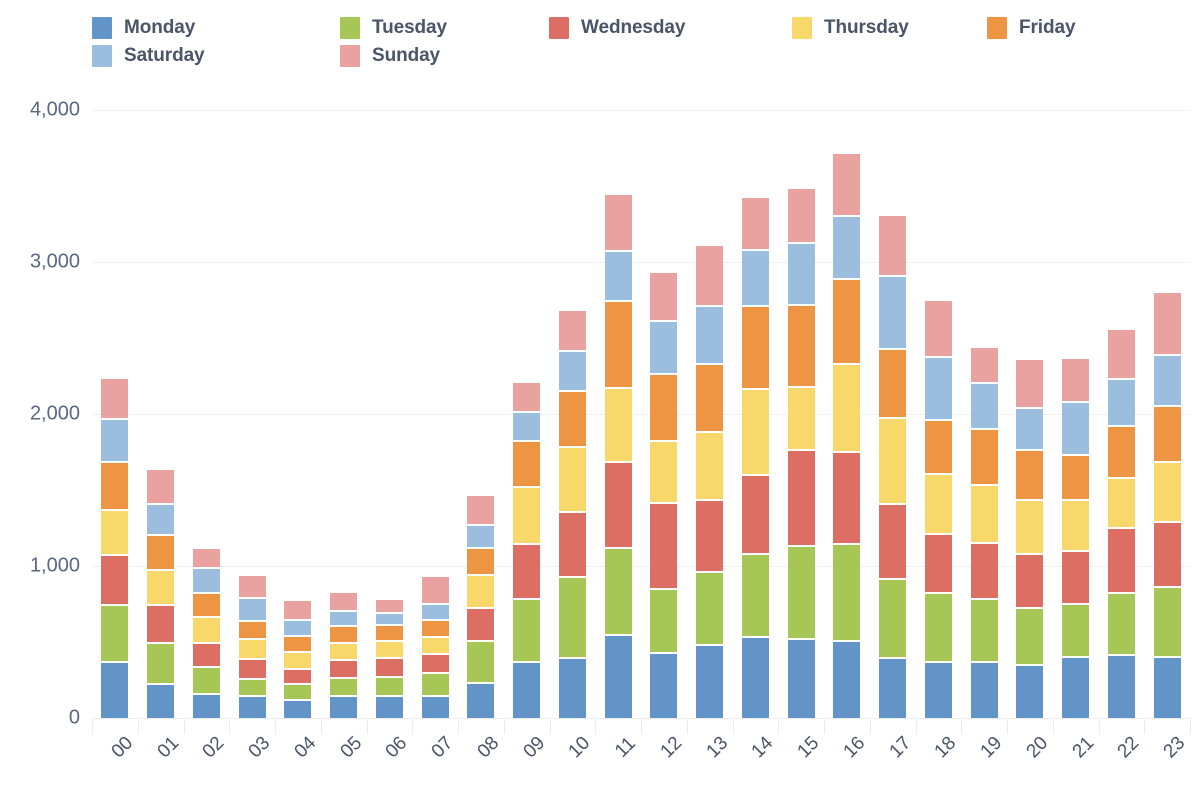 The width and height of the screenshot is (1200, 800). I want to click on legend-item-wednesday: Wednesday, so click(617, 28).